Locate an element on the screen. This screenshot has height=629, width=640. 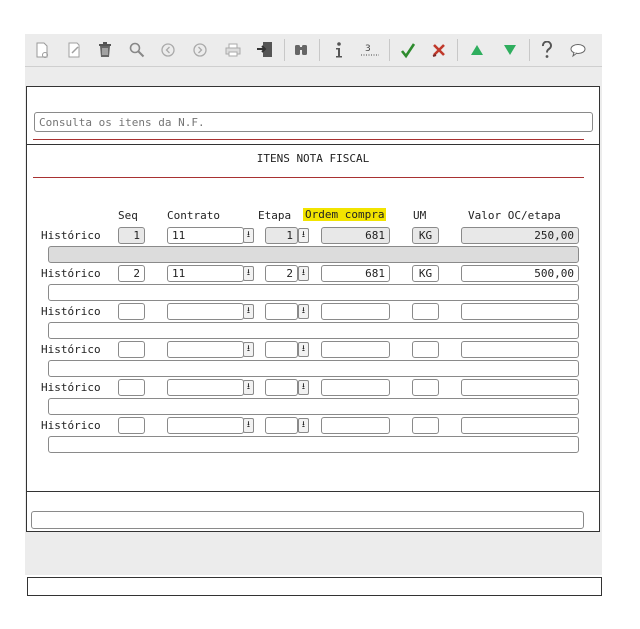
search-icon is located at coordinates (137, 50).